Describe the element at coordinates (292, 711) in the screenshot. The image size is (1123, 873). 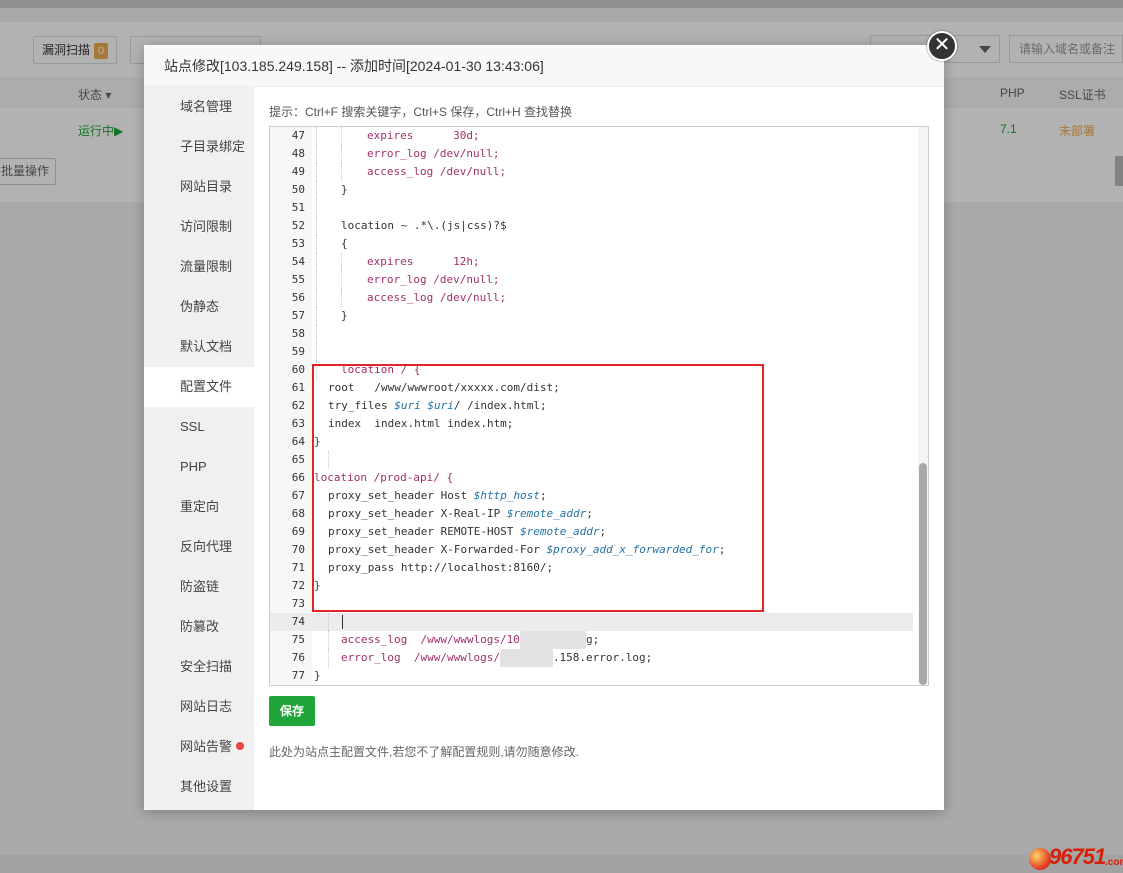
I see `save-button: 保存` at that location.